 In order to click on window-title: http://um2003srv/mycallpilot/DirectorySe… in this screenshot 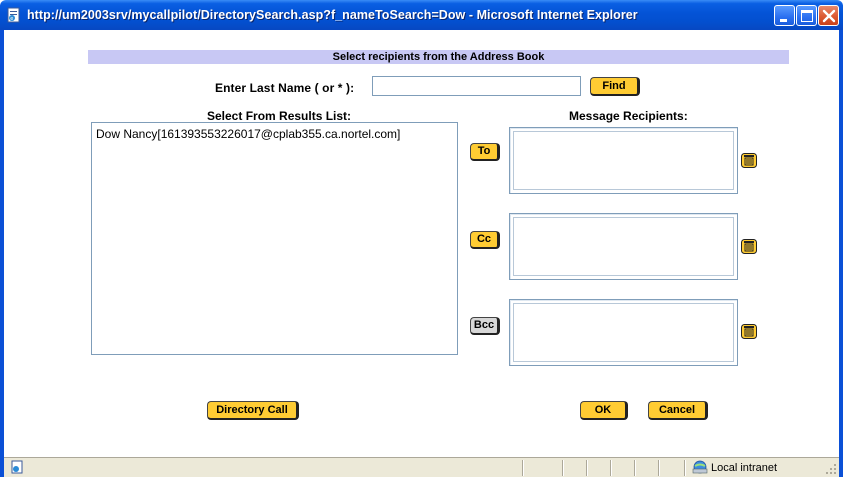, I will do `click(332, 15)`.